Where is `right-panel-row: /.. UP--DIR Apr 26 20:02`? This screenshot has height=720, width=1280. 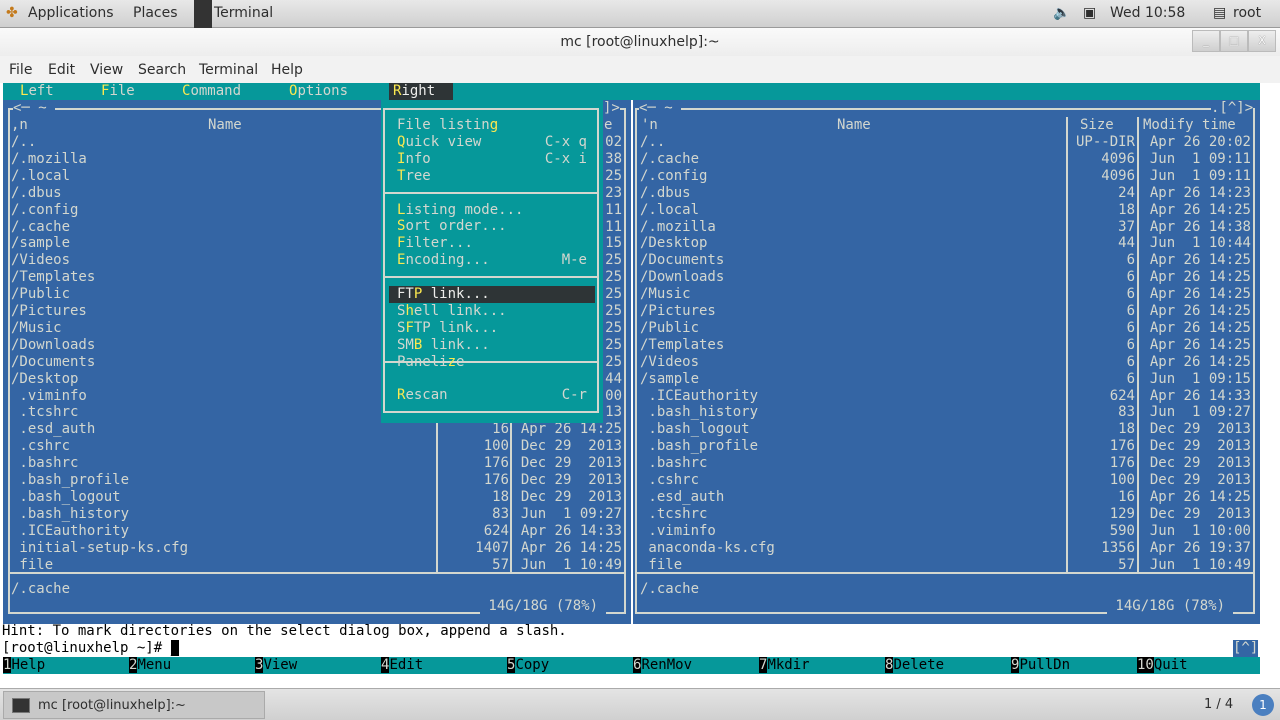 right-panel-row: /.. UP--DIR Apr 26 20:02 is located at coordinates (946, 142).